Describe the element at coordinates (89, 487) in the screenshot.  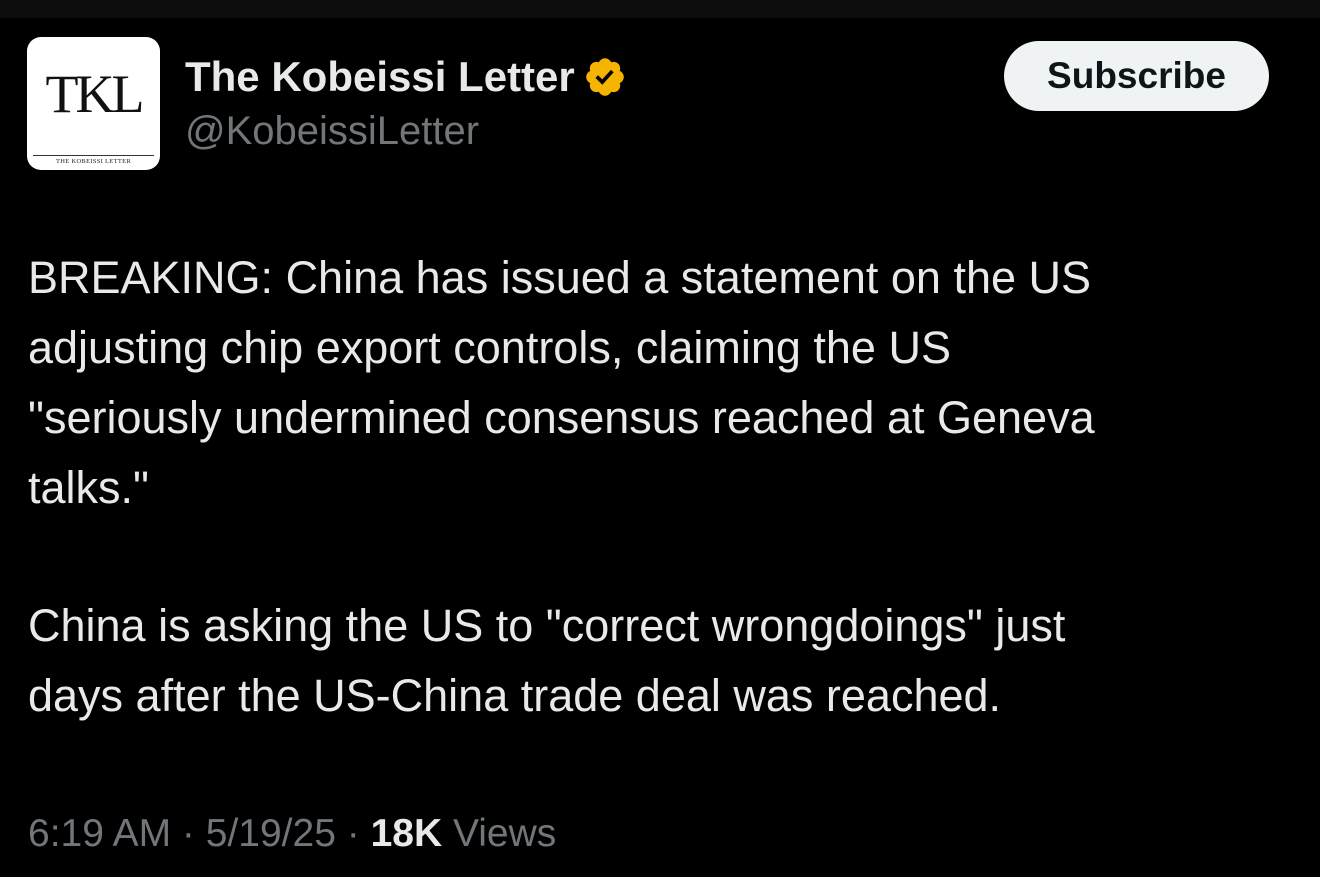
I see `post-text-line: talks."` at that location.